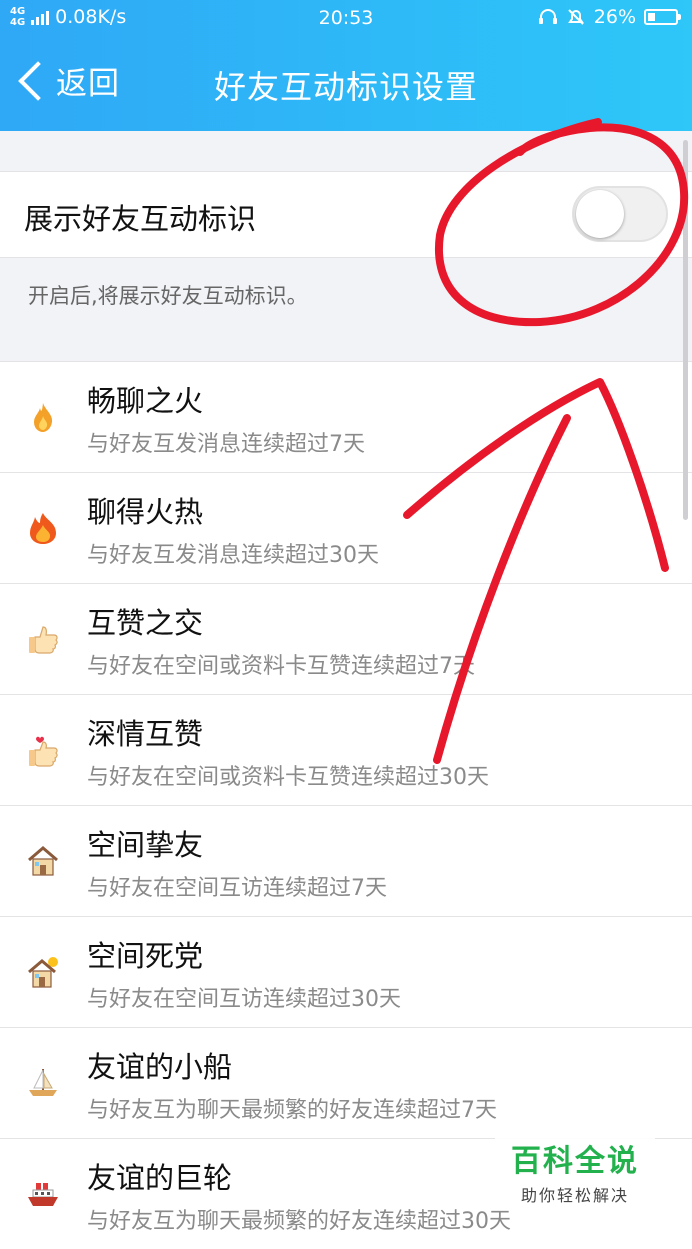  Describe the element at coordinates (346, 528) in the screenshot. I see `list-item: 聊得火热 与好友互发消息连续超过30天` at that location.